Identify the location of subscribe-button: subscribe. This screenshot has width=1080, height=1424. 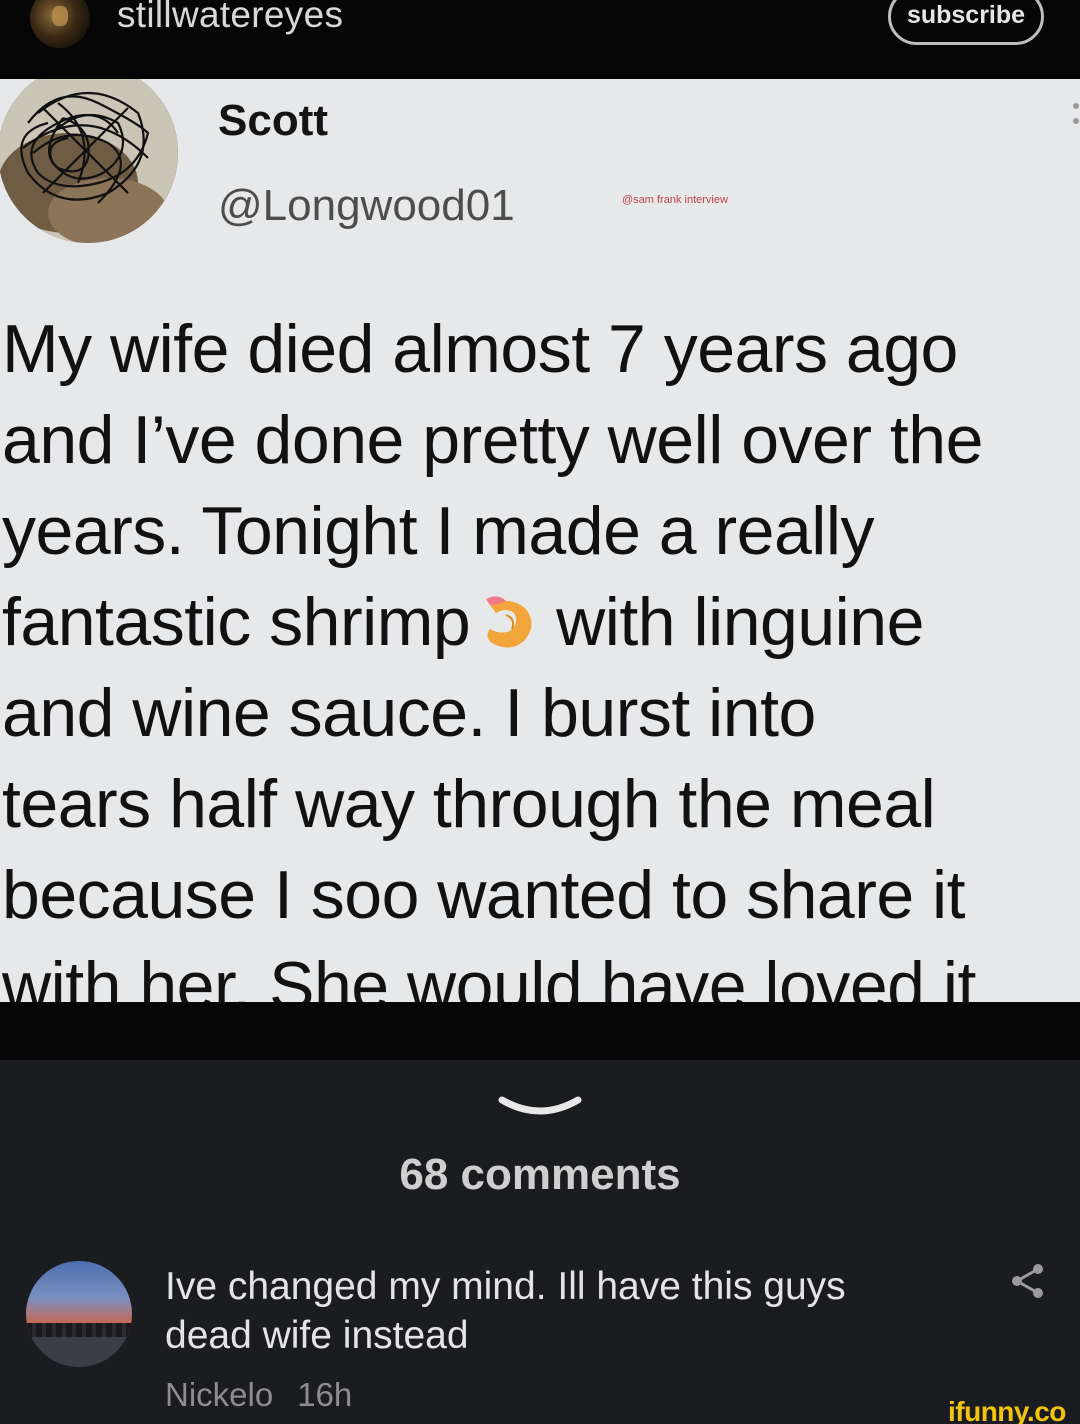
(966, 22).